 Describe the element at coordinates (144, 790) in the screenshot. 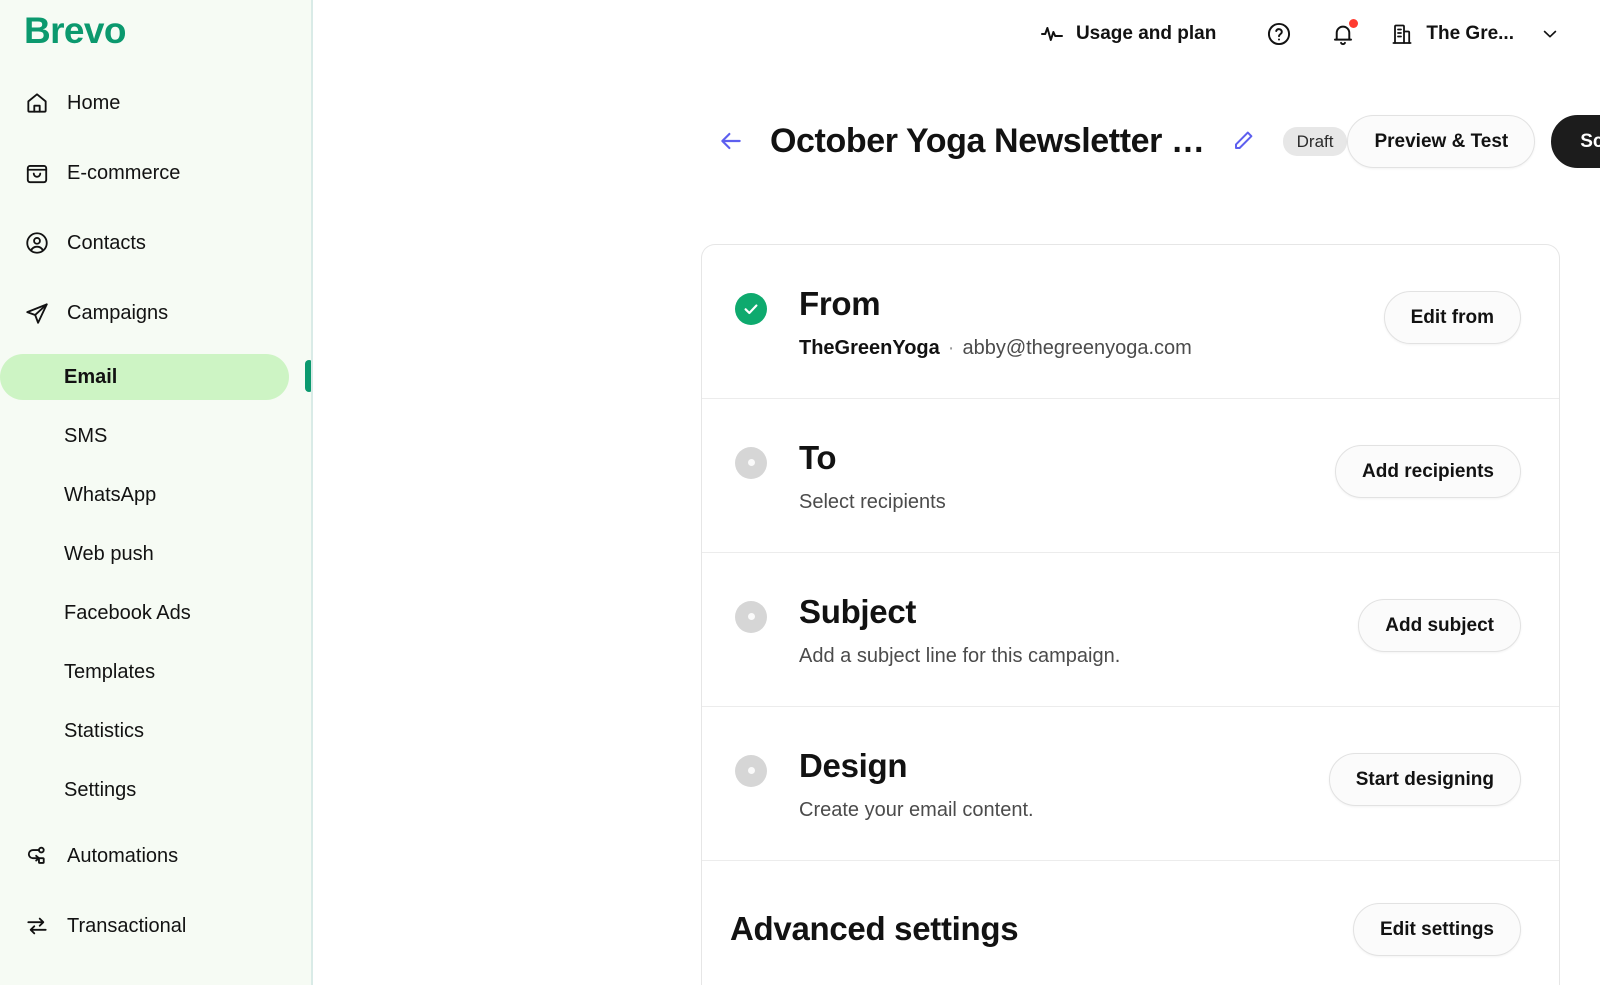

I see `sidebar-item-settings: Settings` at that location.